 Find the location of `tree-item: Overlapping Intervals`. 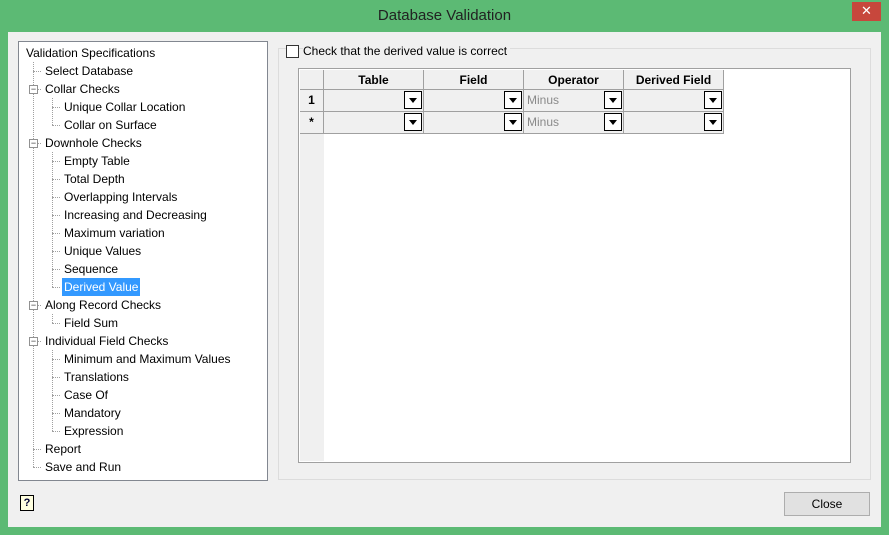

tree-item: Overlapping Intervals is located at coordinates (120, 197).